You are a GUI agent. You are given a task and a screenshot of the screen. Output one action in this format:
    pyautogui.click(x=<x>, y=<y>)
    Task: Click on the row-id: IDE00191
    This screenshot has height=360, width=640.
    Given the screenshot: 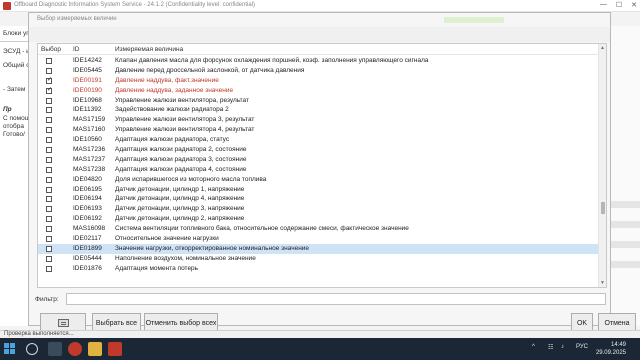 What is the action you would take?
    pyautogui.click(x=87, y=80)
    